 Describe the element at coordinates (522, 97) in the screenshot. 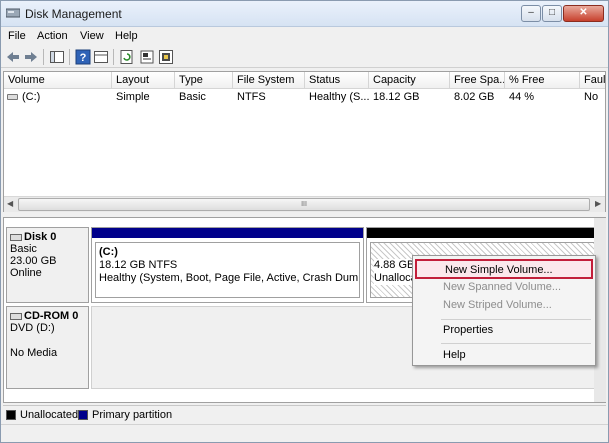

I see `cell-percent-free: 44 %` at that location.